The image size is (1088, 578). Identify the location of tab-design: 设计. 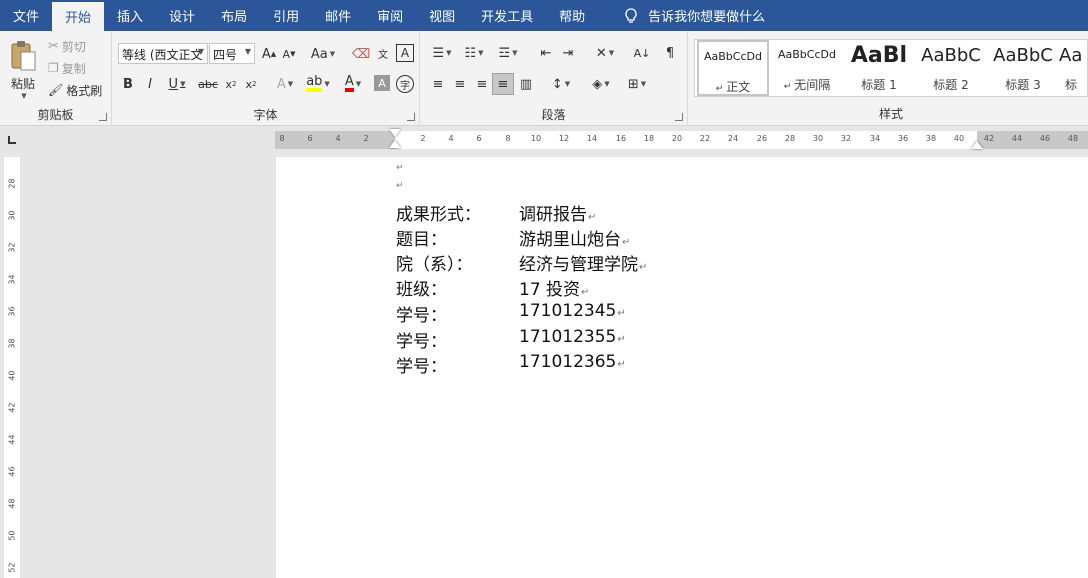
(182, 15).